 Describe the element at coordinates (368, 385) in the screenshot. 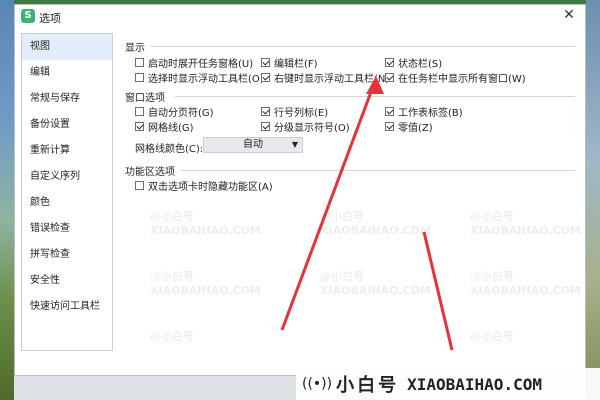

I see `brand-cn-text: 小白号` at that location.